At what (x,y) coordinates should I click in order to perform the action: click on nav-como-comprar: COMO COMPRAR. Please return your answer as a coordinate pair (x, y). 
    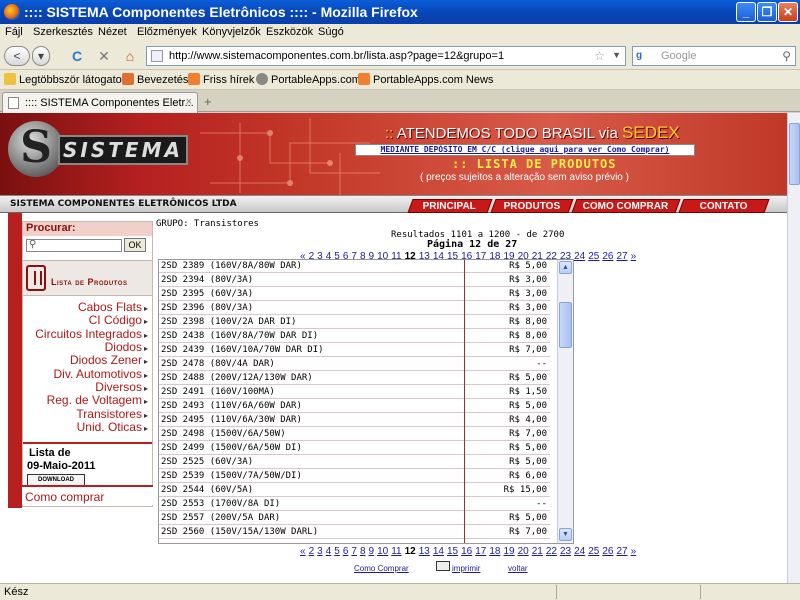
    Looking at the image, I should click on (626, 206).